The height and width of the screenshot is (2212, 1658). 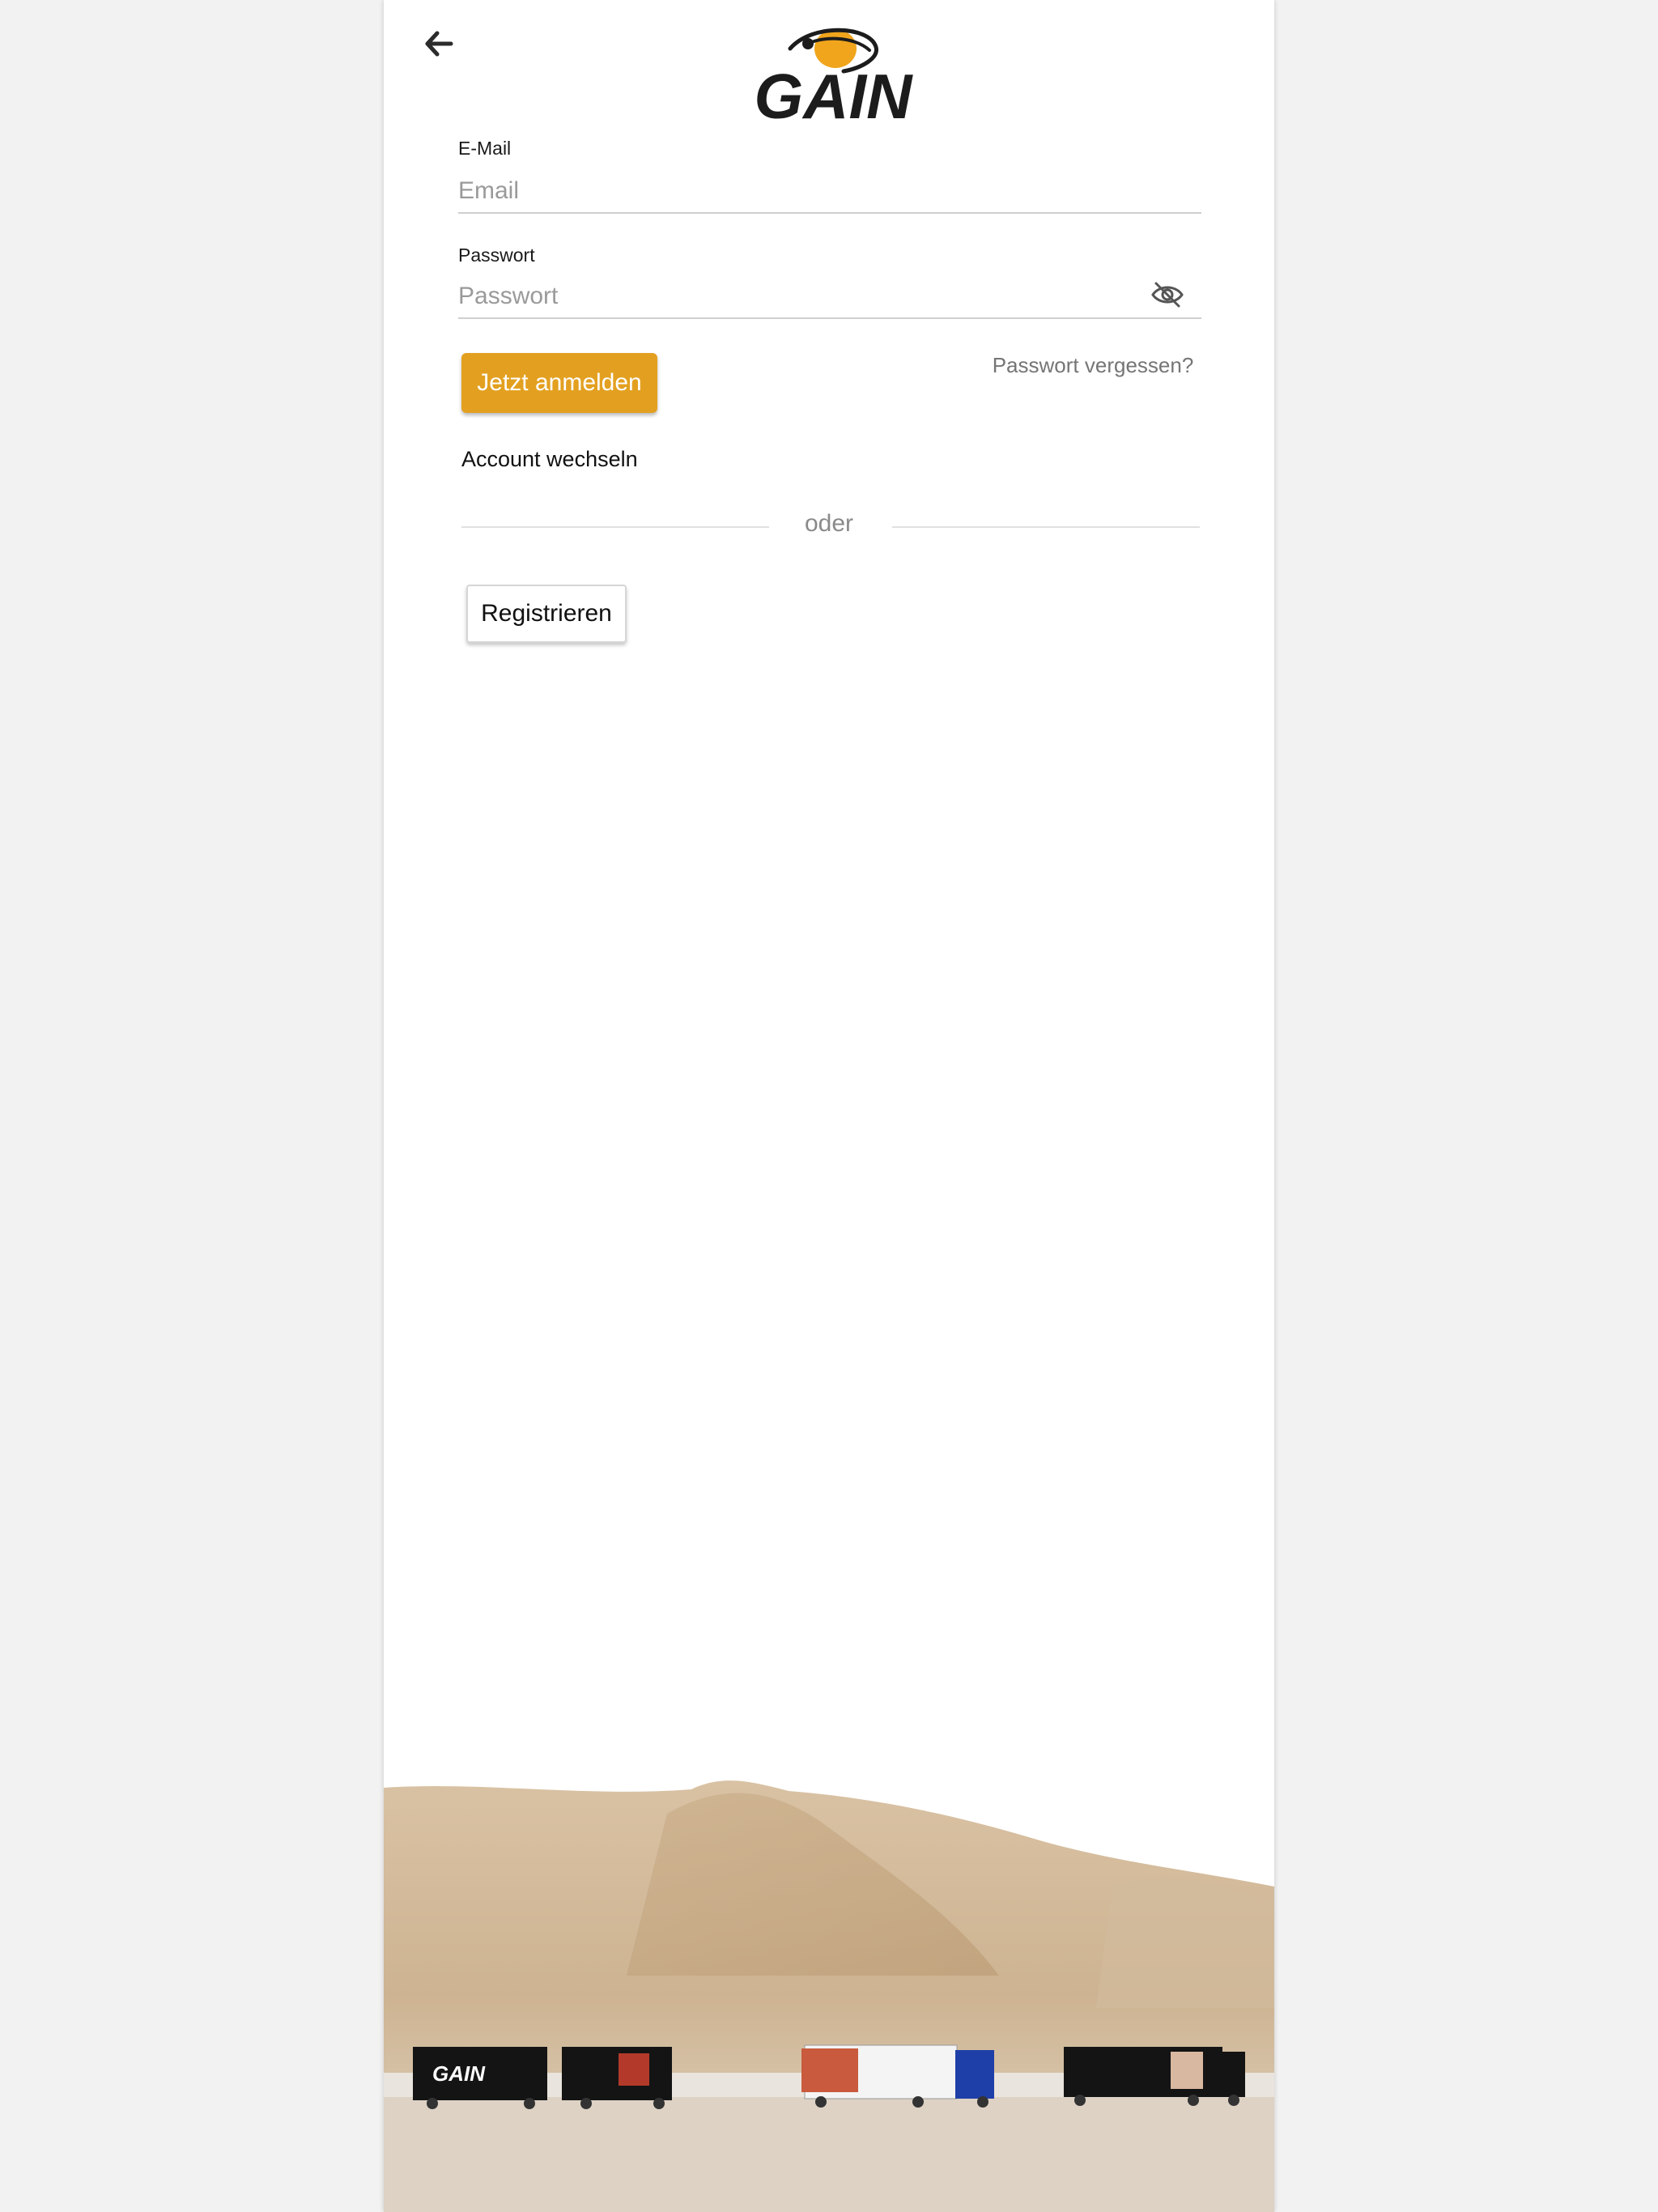 What do you see at coordinates (829, 192) in the screenshot?
I see `email-field` at bounding box center [829, 192].